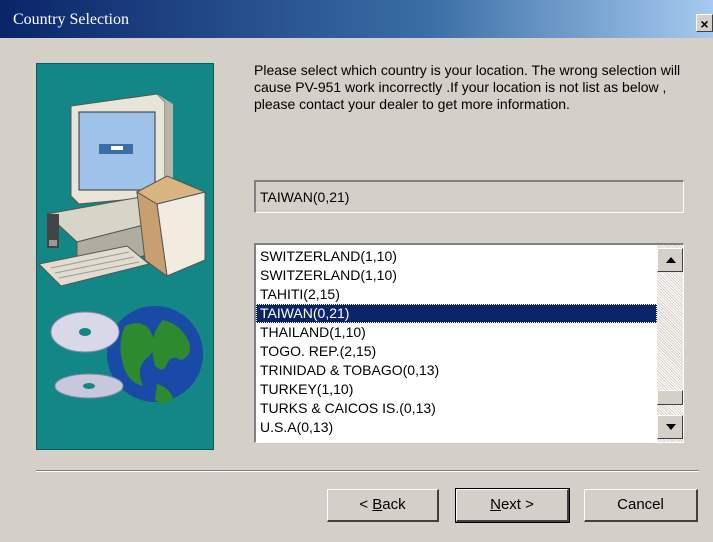 Image resolution: width=713 pixels, height=542 pixels. What do you see at coordinates (71, 19) in the screenshot?
I see `window-title: Country Selection` at bounding box center [71, 19].